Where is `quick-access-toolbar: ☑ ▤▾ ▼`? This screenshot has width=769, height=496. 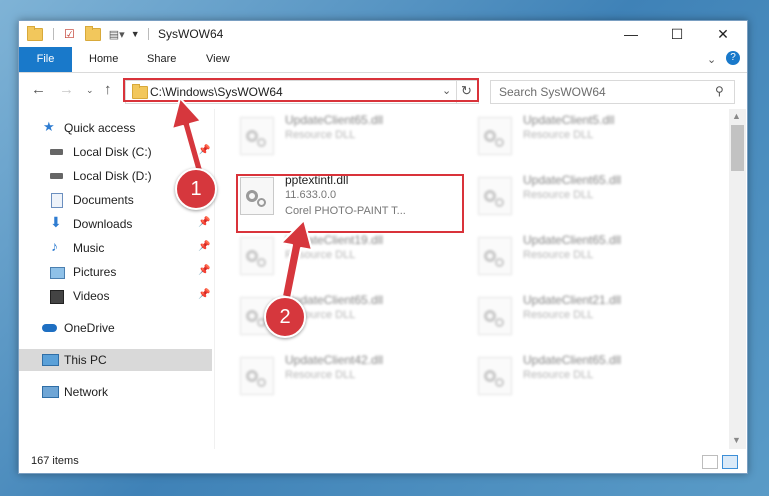 quick-access-toolbar: ☑ ▤▾ ▼ is located at coordinates (88, 34).